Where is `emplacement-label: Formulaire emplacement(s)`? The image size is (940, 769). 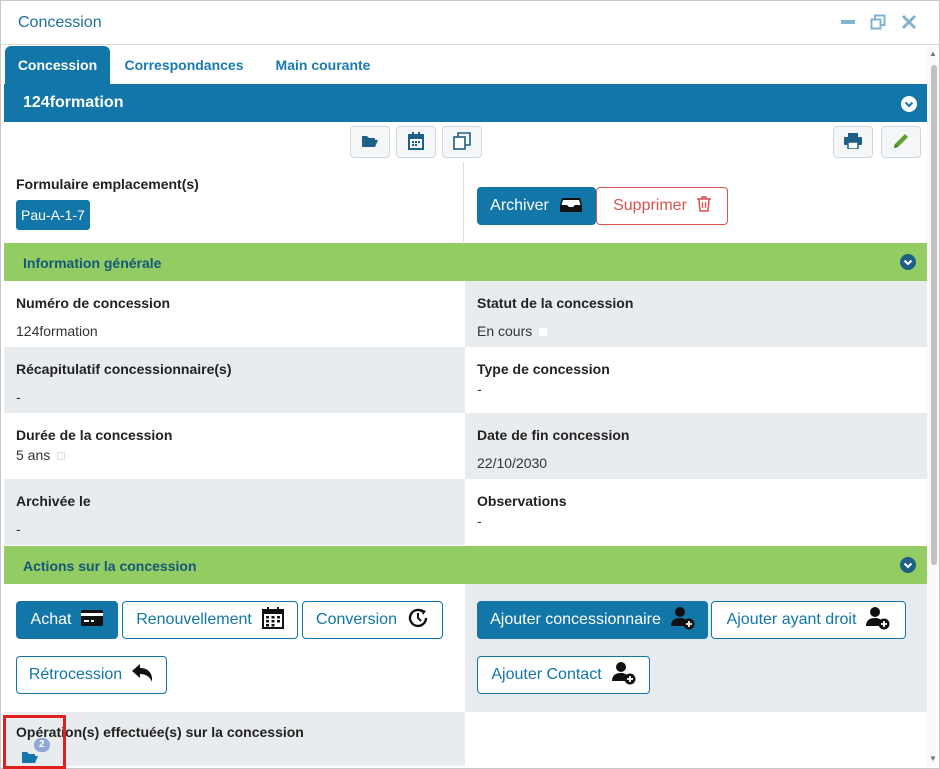
emplacement-label: Formulaire emplacement(s) is located at coordinates (107, 184).